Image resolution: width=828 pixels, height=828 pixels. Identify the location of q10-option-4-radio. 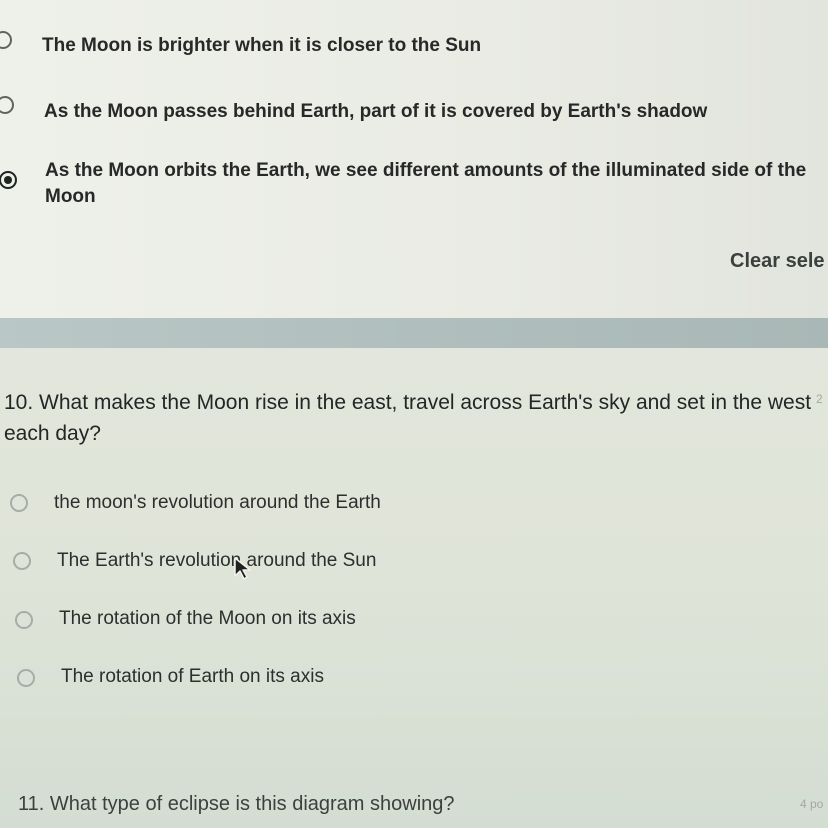
(26, 678).